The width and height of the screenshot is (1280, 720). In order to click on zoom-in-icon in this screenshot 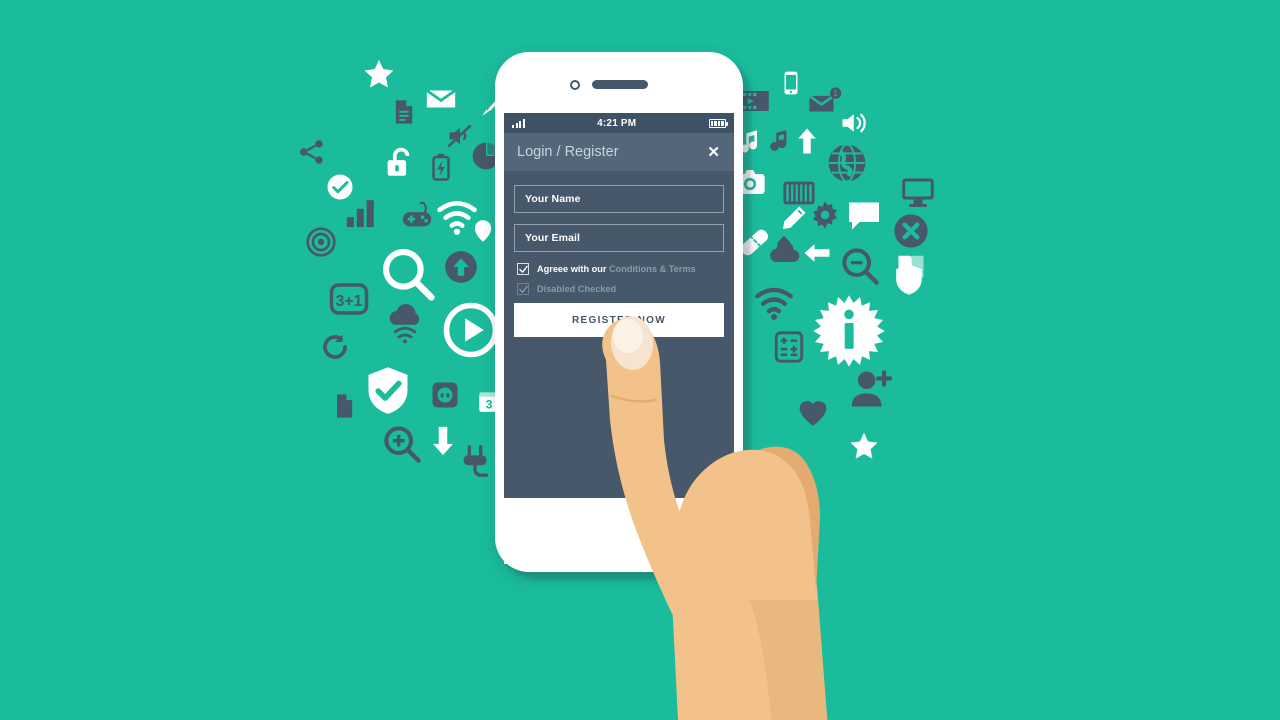, I will do `click(402, 444)`.